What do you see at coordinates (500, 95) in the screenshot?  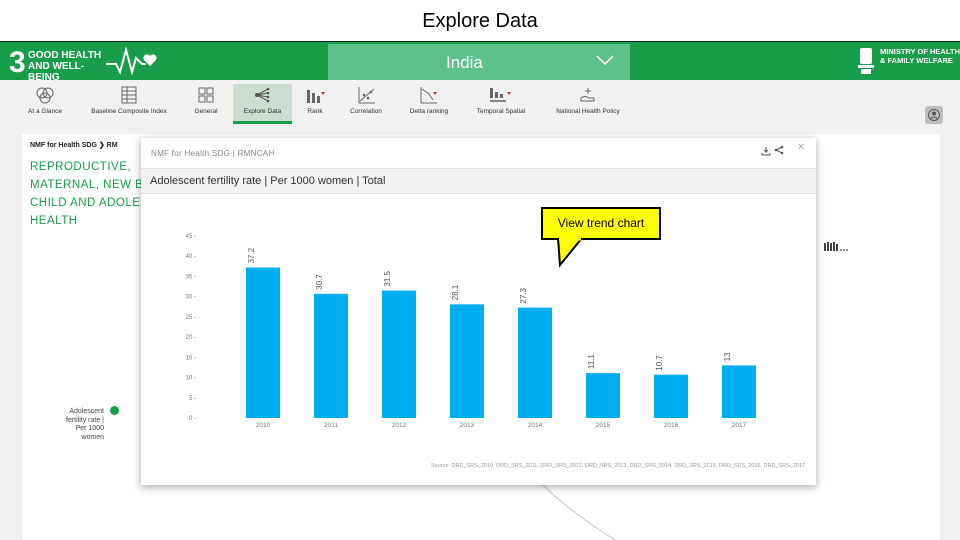 I see `temporal-icon` at bounding box center [500, 95].